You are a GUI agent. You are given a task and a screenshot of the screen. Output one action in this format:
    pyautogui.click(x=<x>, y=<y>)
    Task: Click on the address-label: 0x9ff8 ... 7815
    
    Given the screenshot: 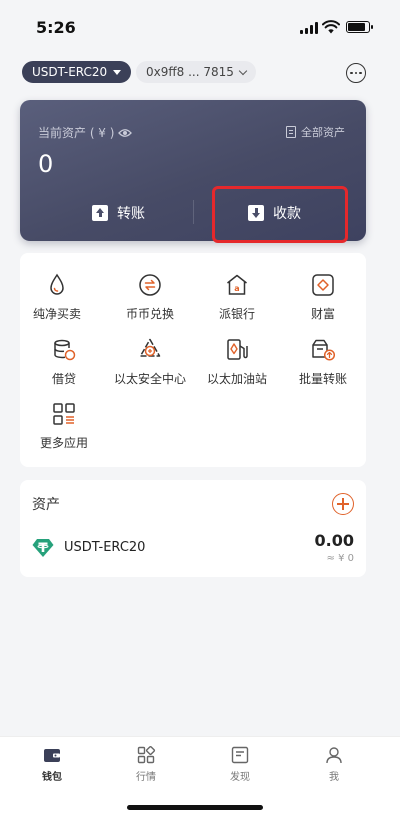 What is the action you would take?
    pyautogui.click(x=190, y=72)
    